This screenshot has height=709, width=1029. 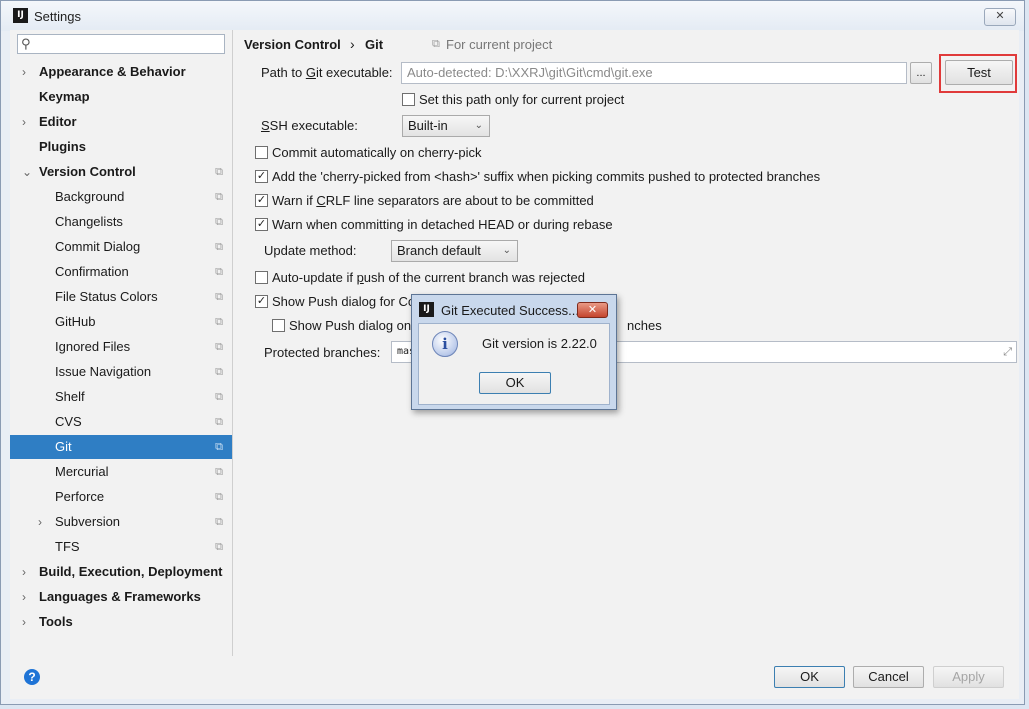 What do you see at coordinates (121, 44) in the screenshot?
I see `settings-search-field: ⚲` at bounding box center [121, 44].